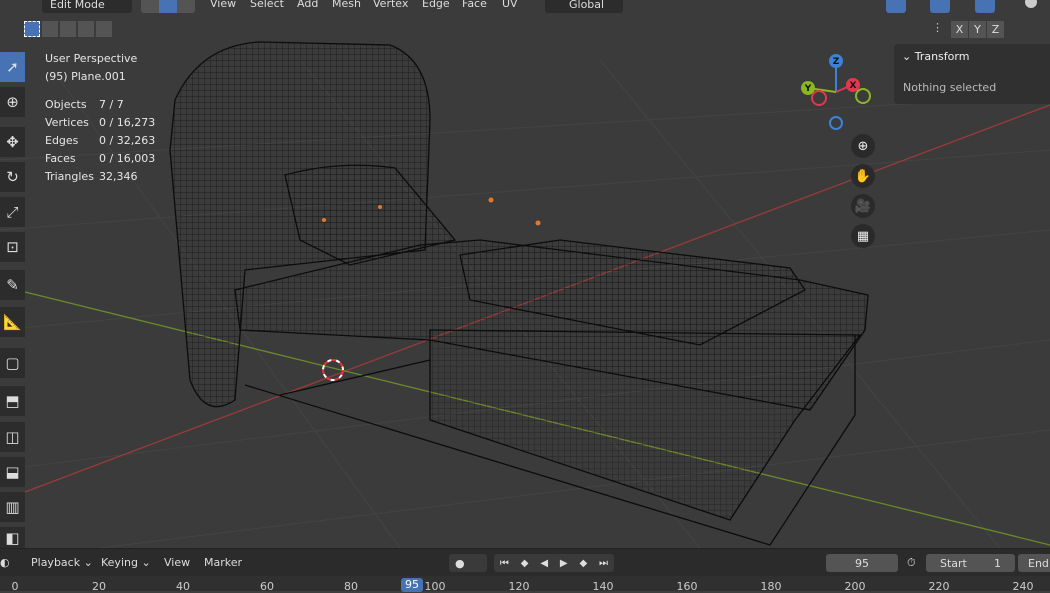 The width and height of the screenshot is (1050, 593). Describe the element at coordinates (177, 562) in the screenshot. I see `timeline-view-menu: View` at that location.